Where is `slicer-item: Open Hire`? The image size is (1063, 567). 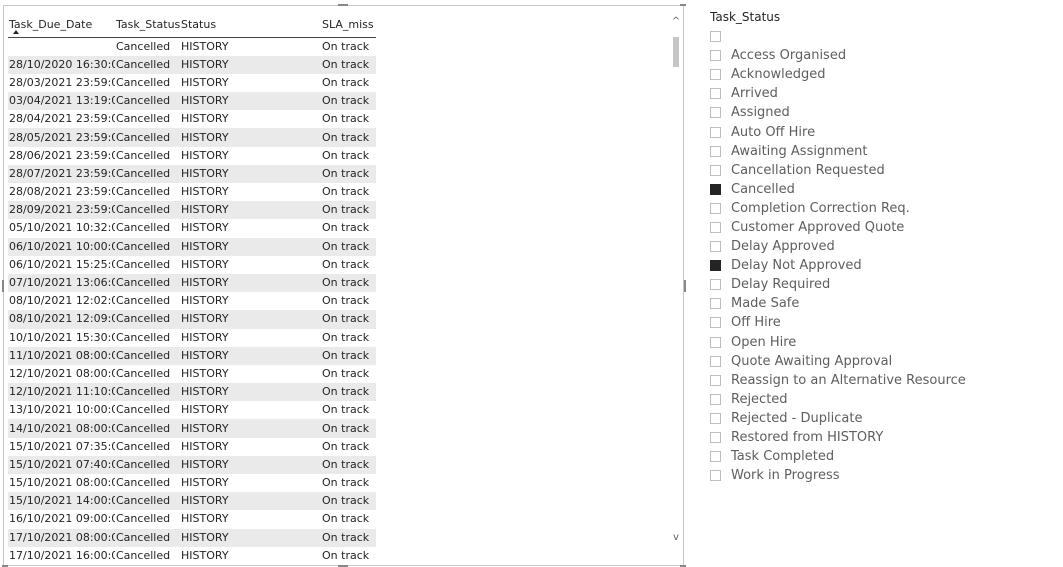
slicer-item: Open Hire is located at coordinates (838, 342).